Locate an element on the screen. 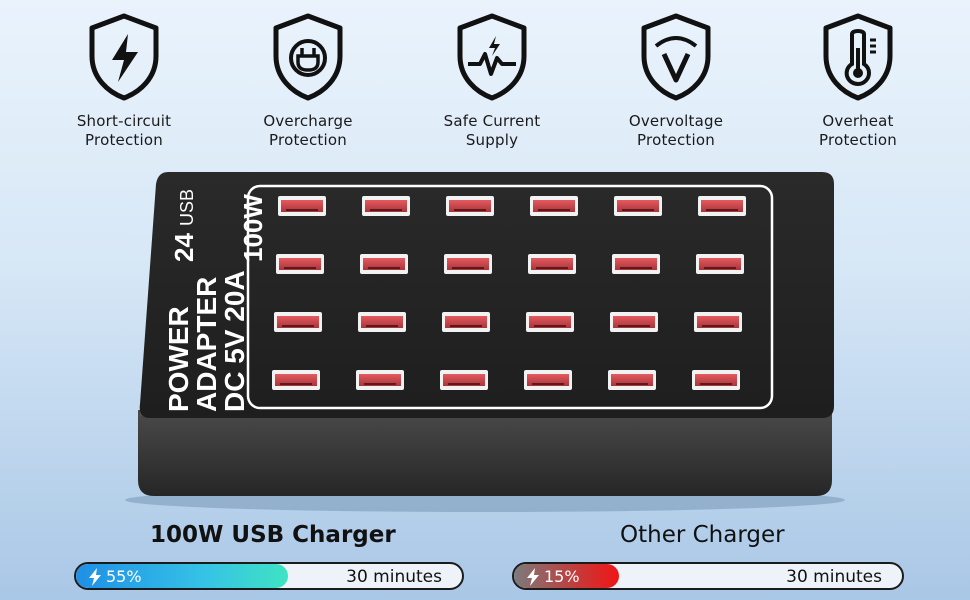  wattage-label: 100W is located at coordinates (253, 228).